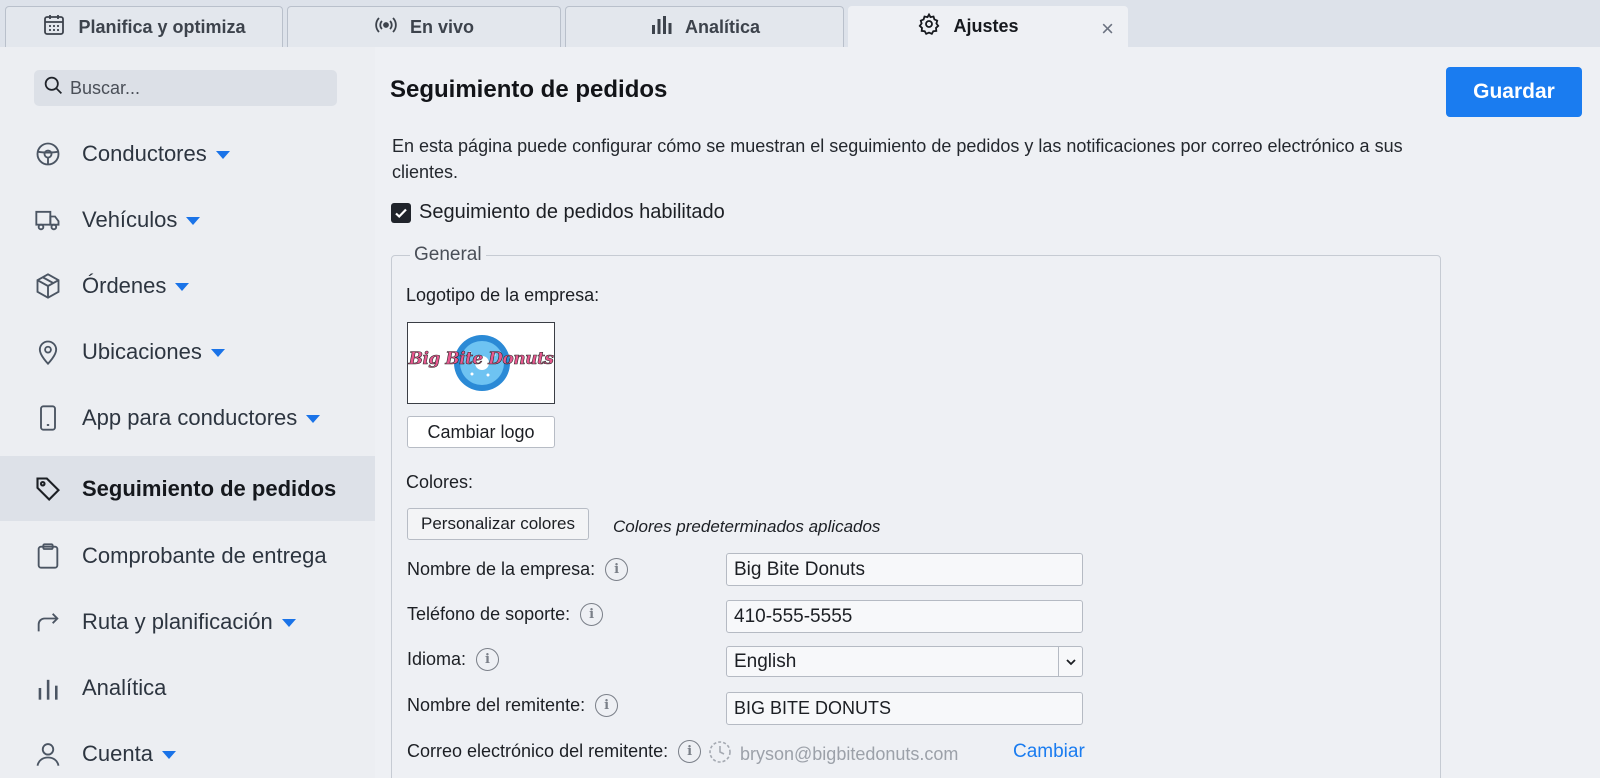 The width and height of the screenshot is (1600, 778). I want to click on change-email-link: Cambiar, so click(1049, 752).